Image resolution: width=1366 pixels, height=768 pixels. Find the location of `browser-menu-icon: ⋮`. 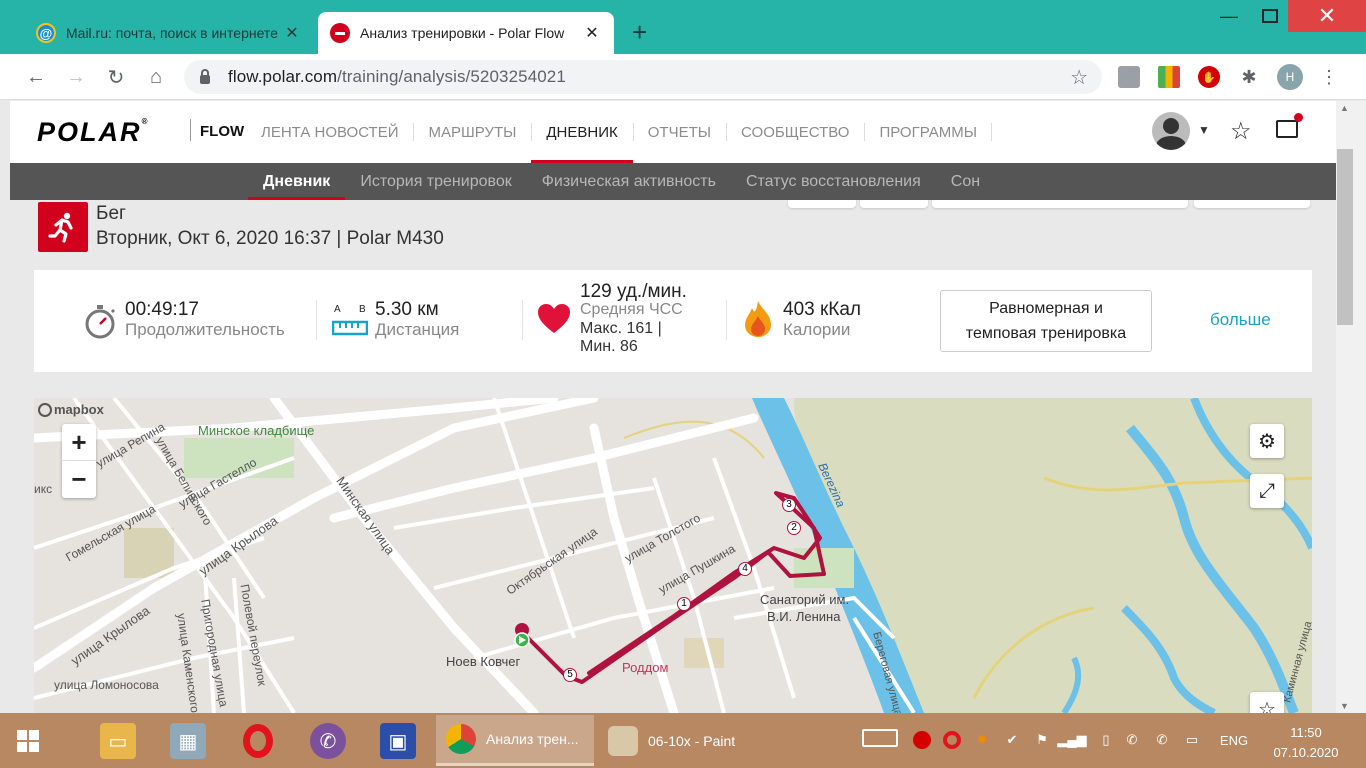

browser-menu-icon: ⋮ is located at coordinates (1329, 77).